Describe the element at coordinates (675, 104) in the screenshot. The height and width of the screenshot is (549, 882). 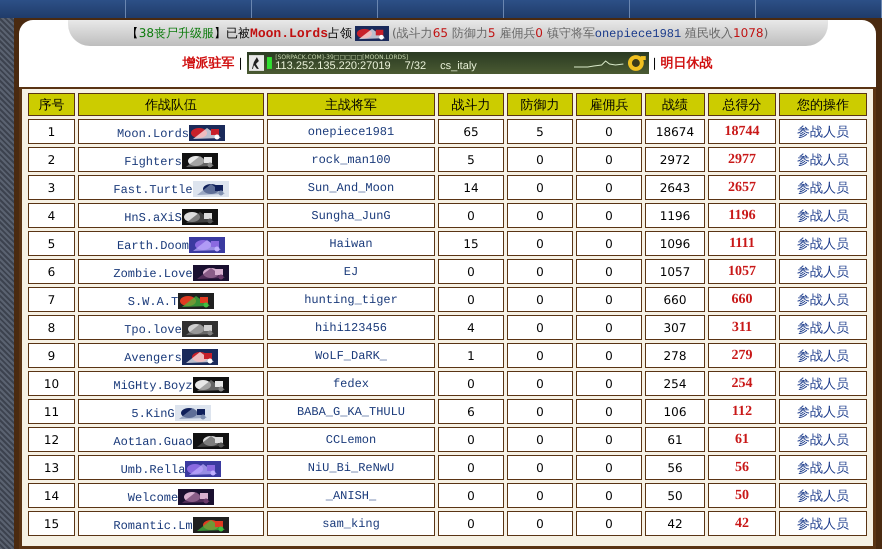
I see `column-header: 战绩` at that location.